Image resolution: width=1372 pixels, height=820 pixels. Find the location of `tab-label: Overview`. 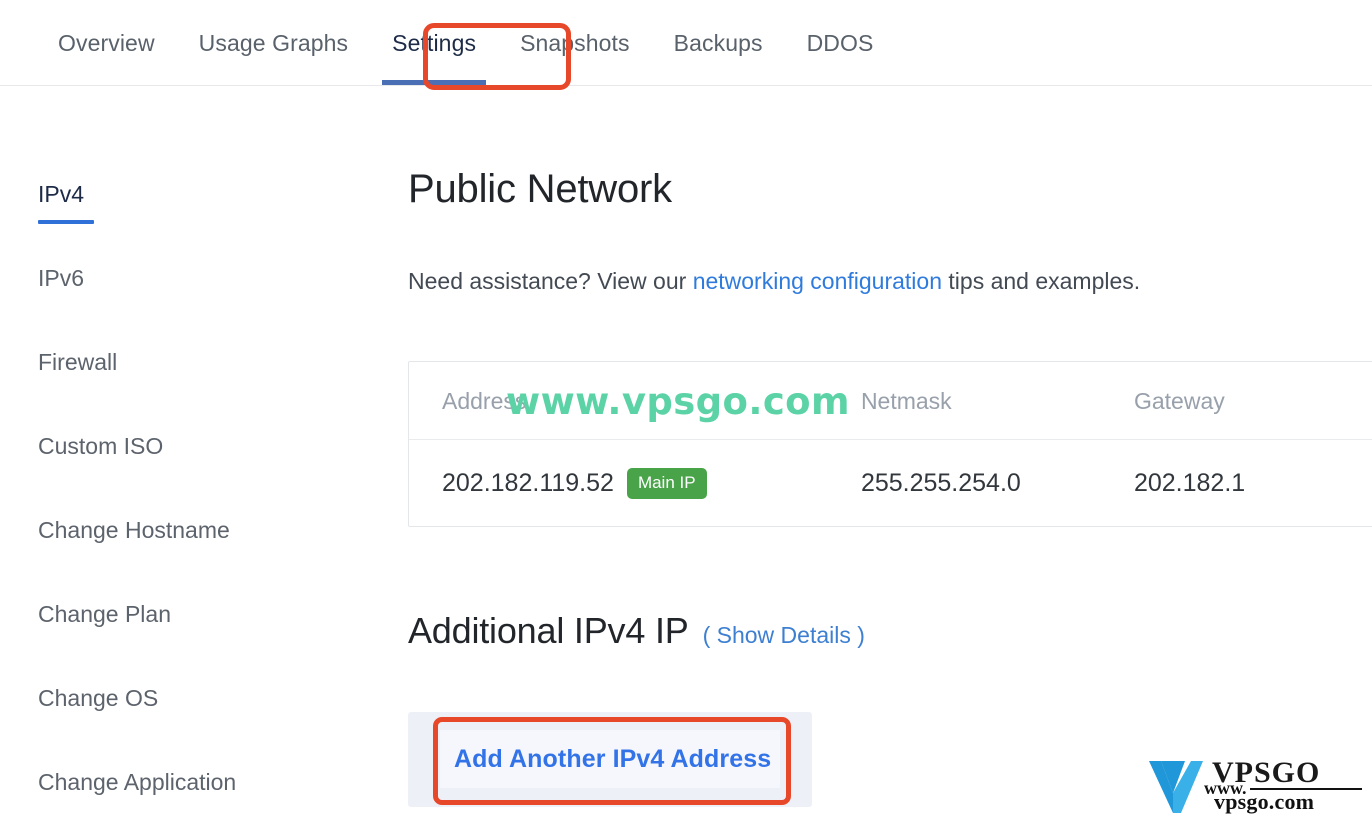

tab-label: Overview is located at coordinates (106, 43).